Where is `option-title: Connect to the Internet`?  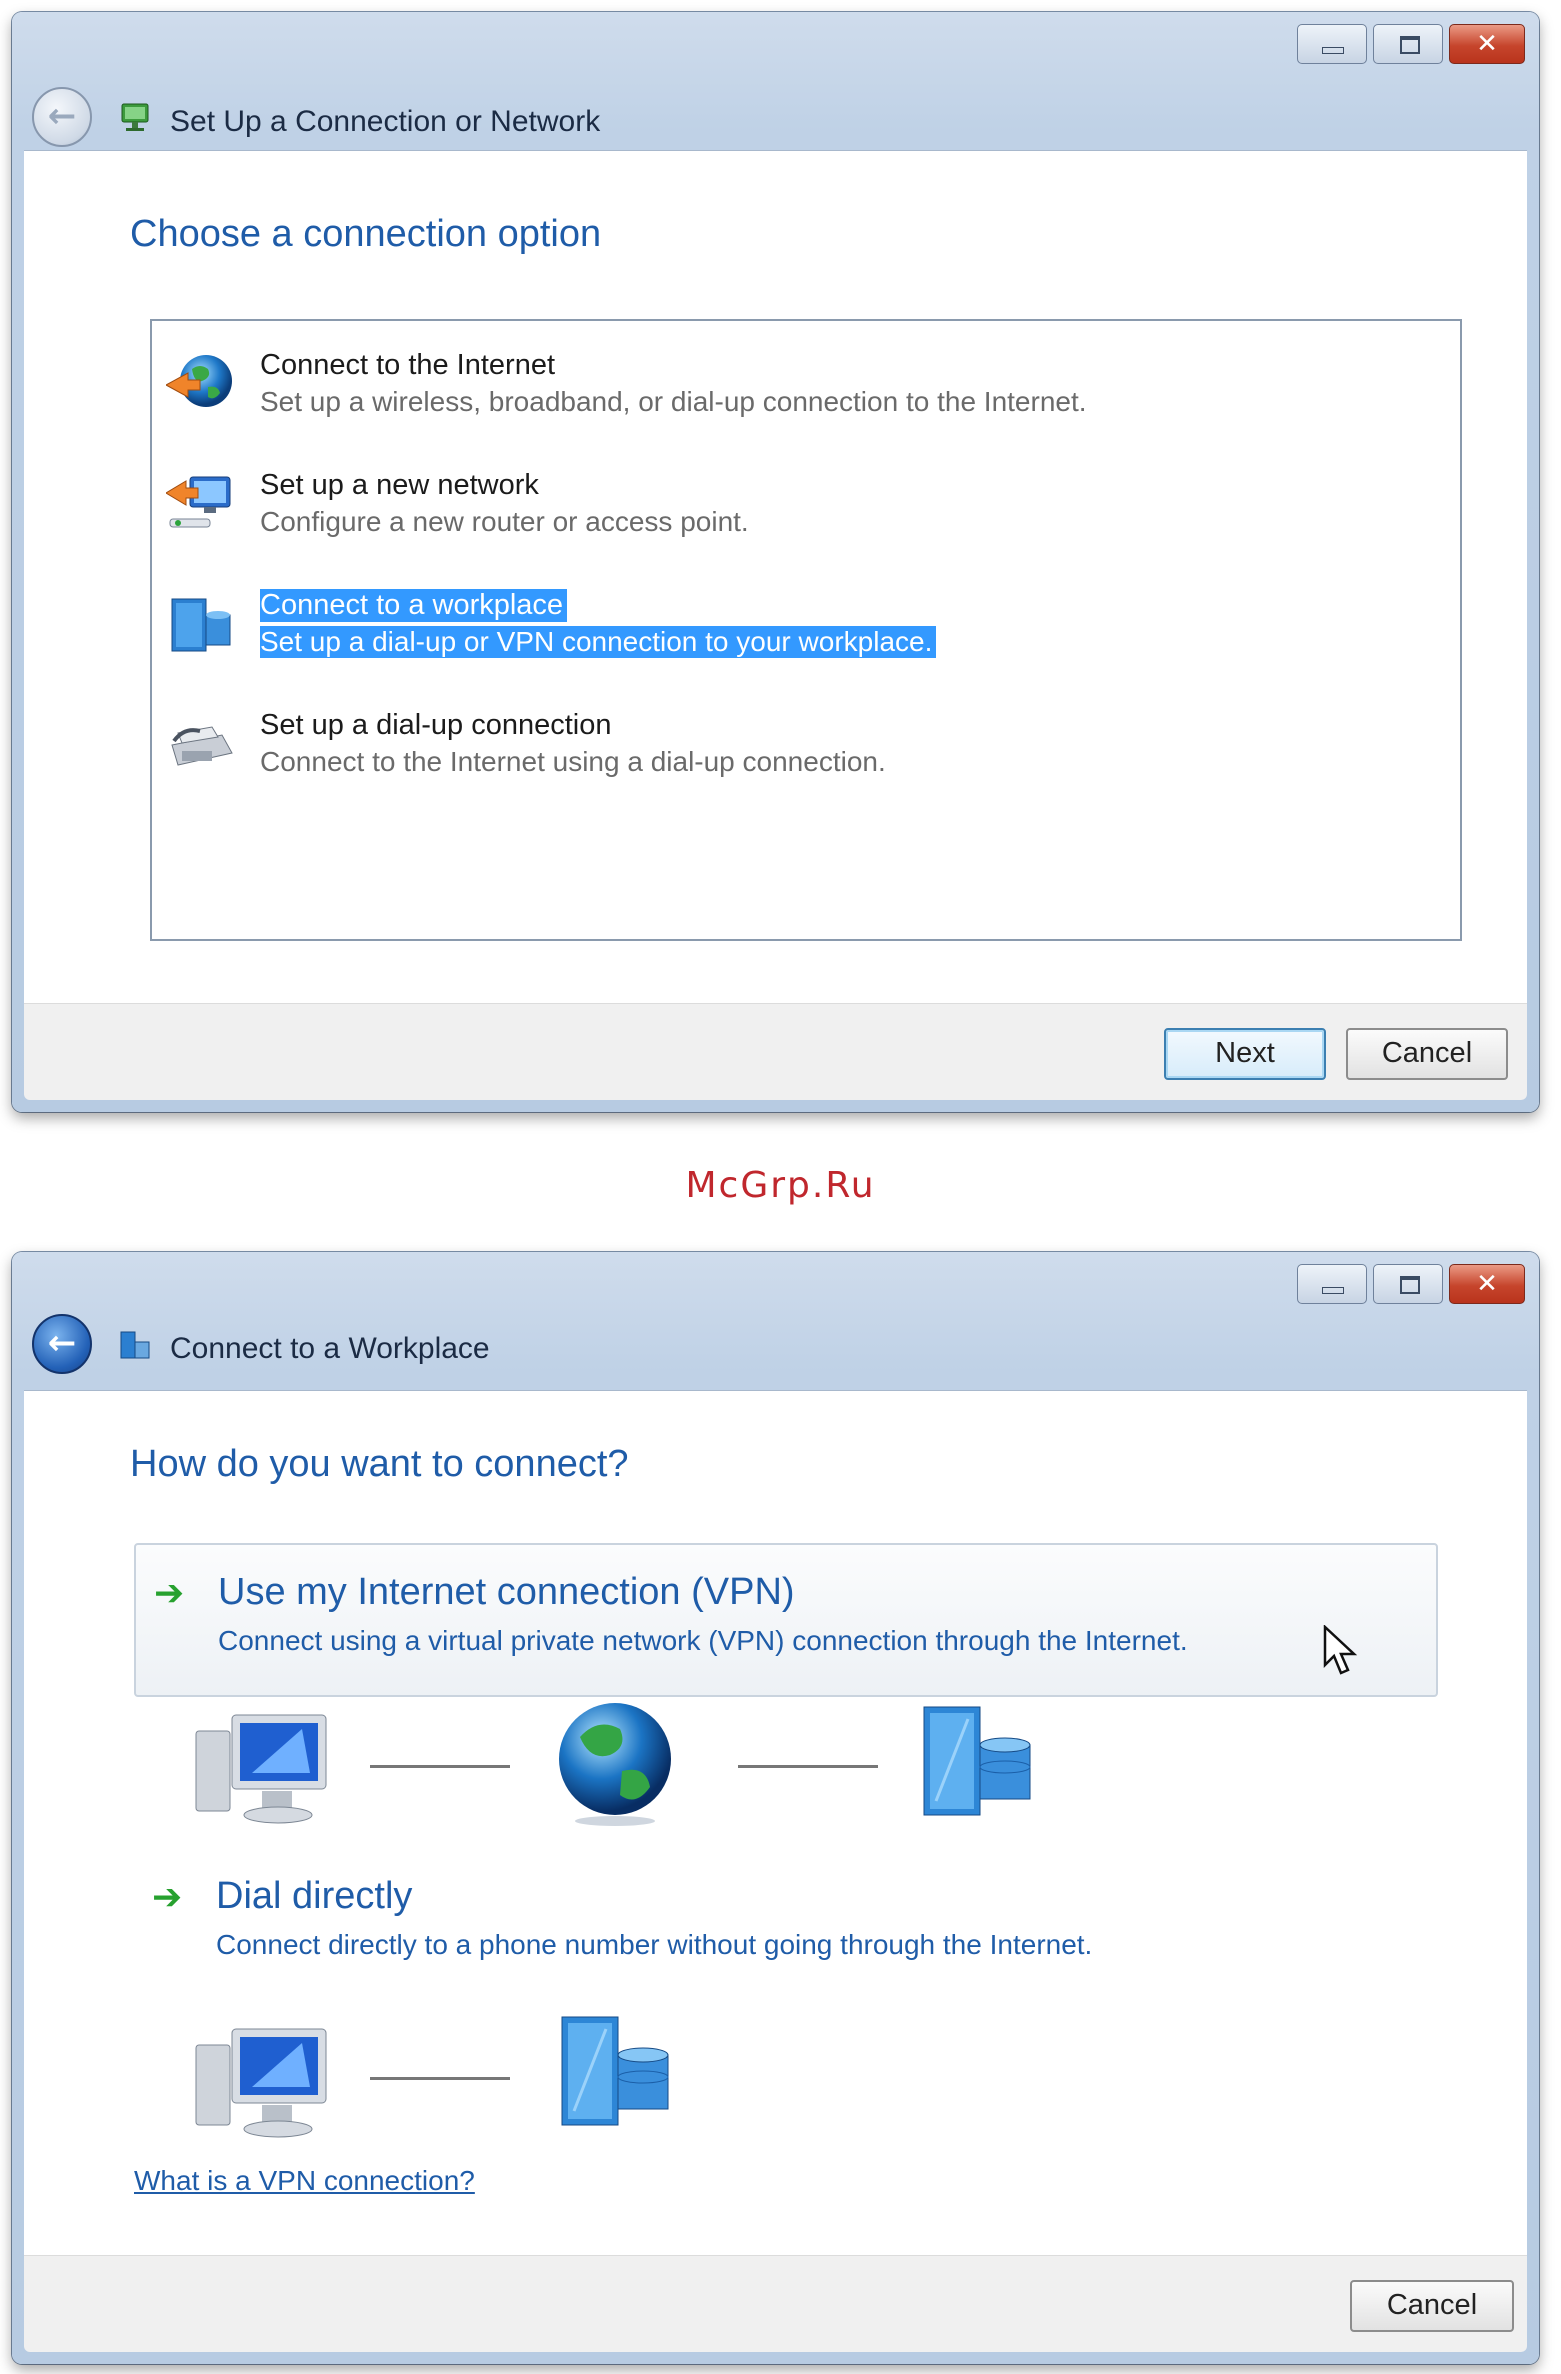 option-title: Connect to the Internet is located at coordinates (408, 365).